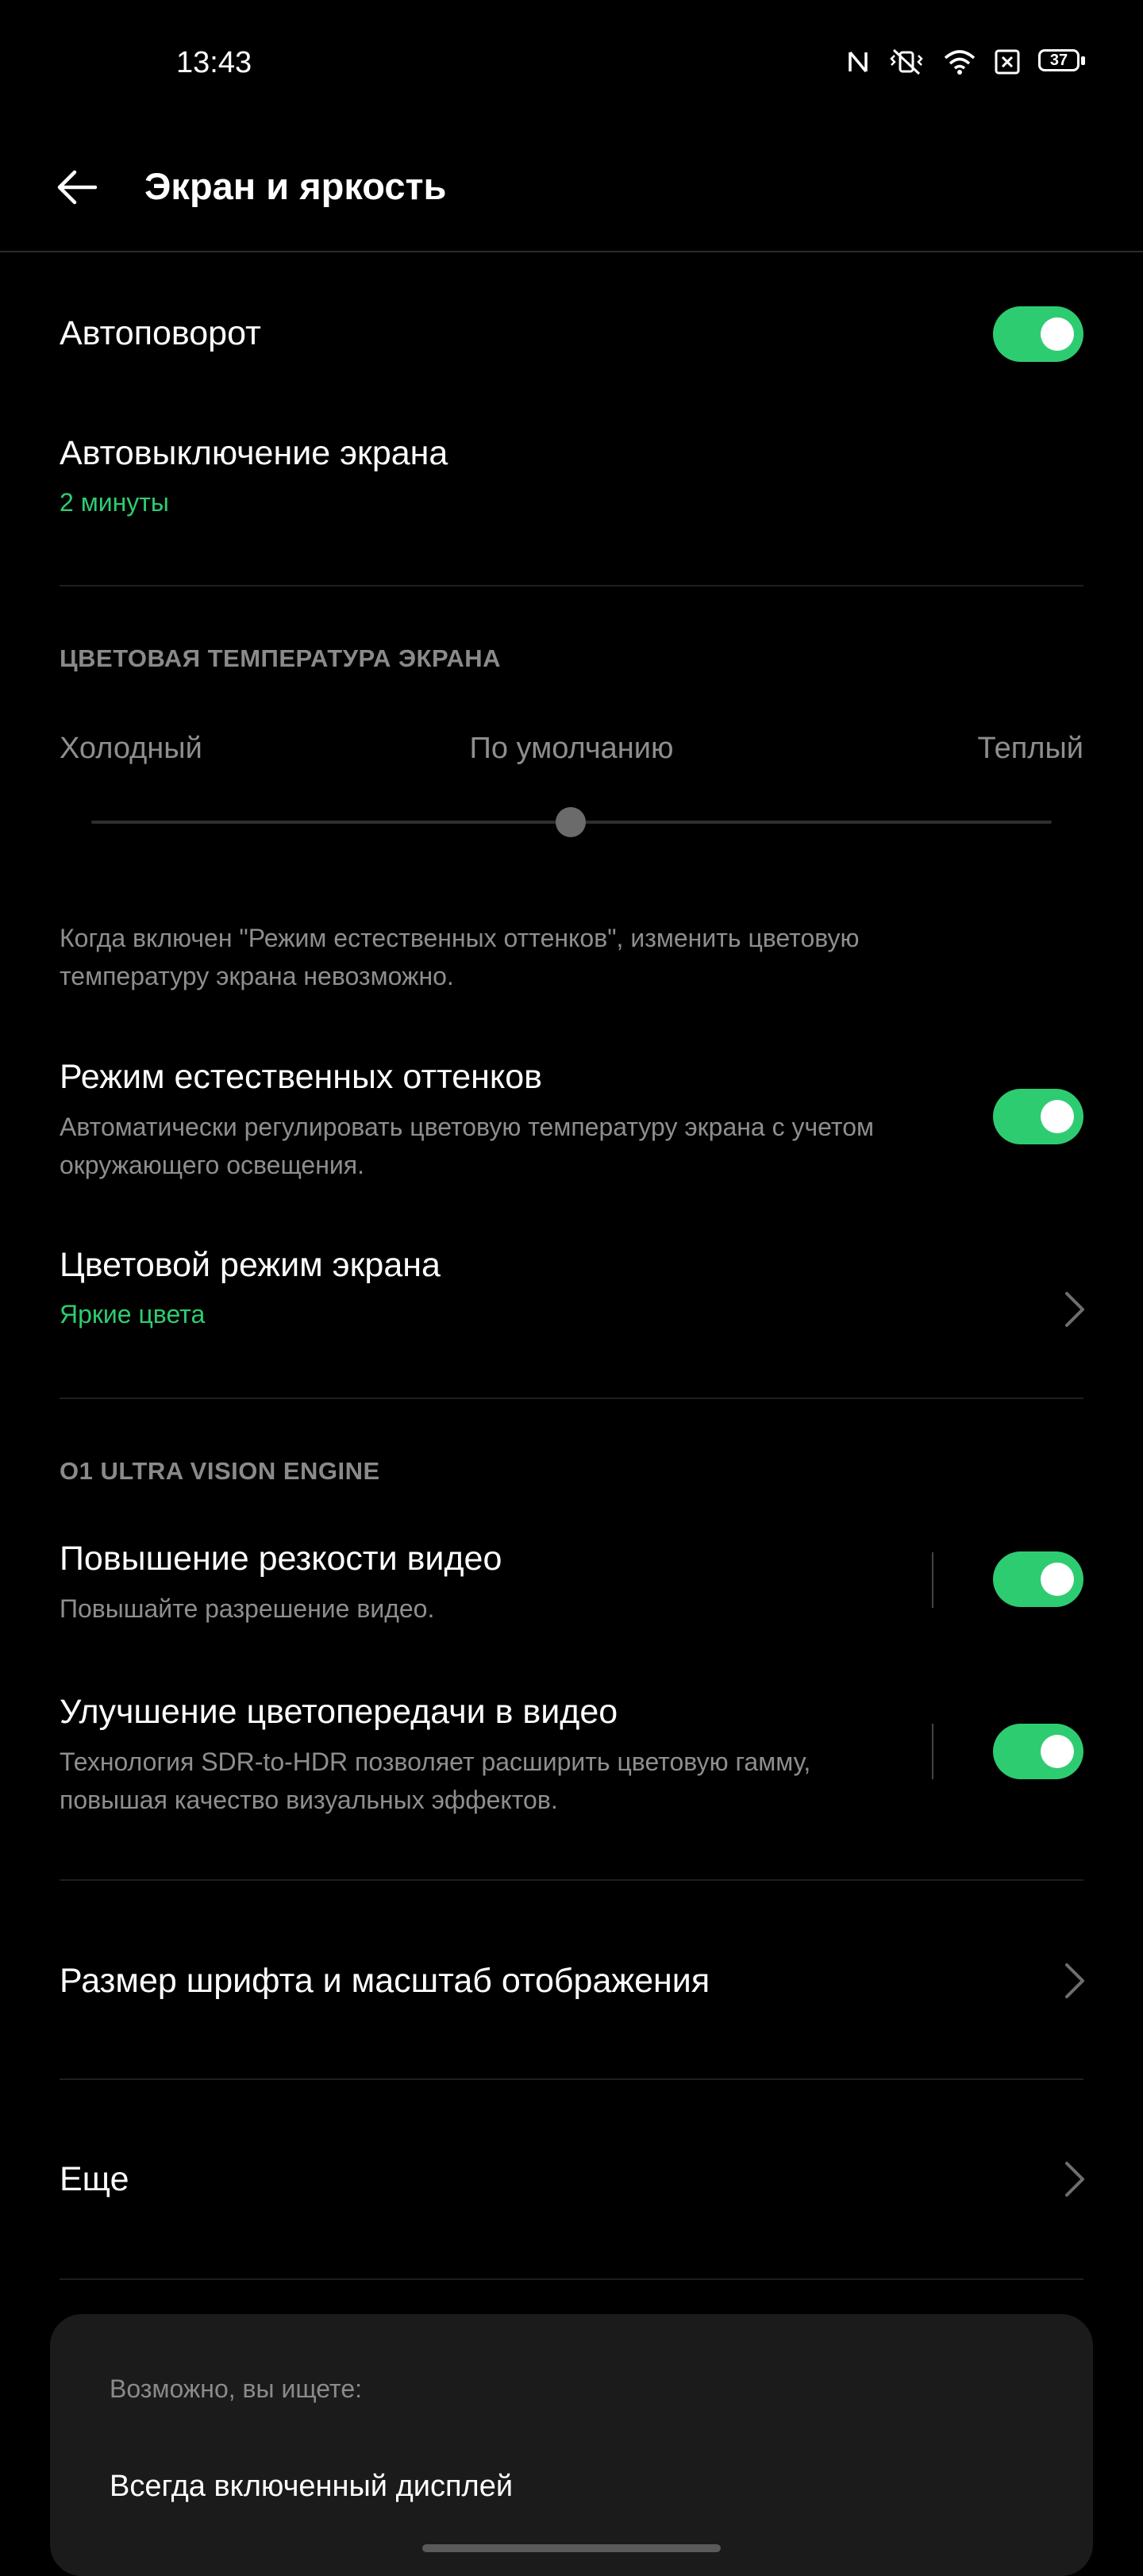 This screenshot has width=1143, height=2576. I want to click on header-divider, so click(571, 251).